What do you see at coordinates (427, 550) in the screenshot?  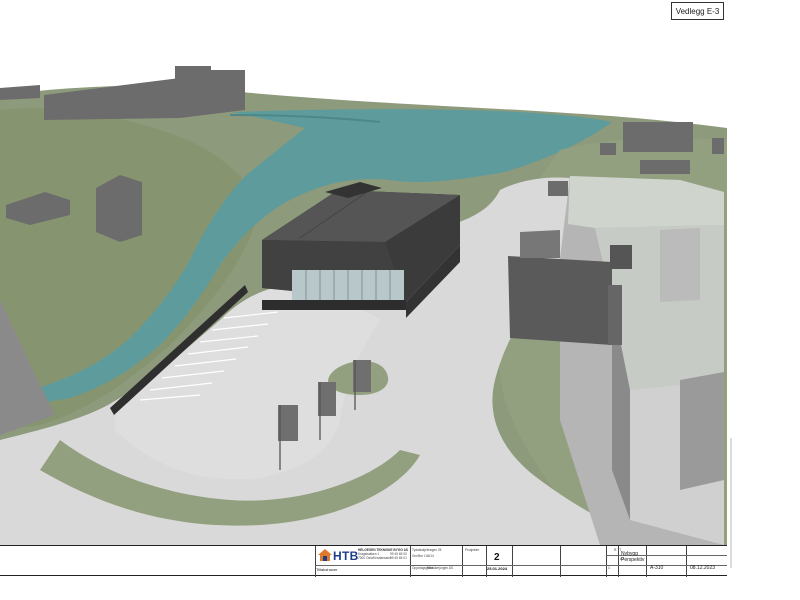 I see `project-address: Tydalsskjellvegen 25` at bounding box center [427, 550].